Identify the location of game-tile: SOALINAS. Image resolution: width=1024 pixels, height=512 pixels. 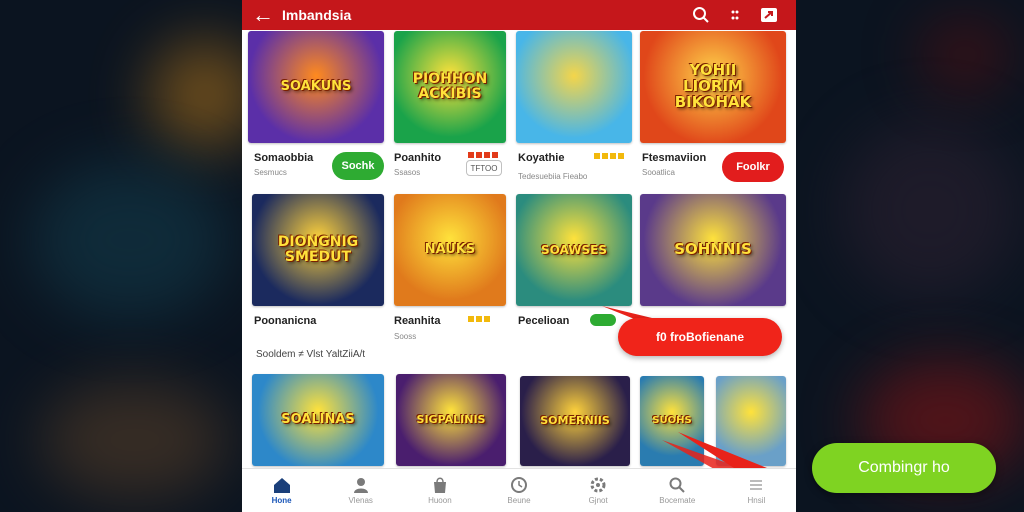
(318, 420).